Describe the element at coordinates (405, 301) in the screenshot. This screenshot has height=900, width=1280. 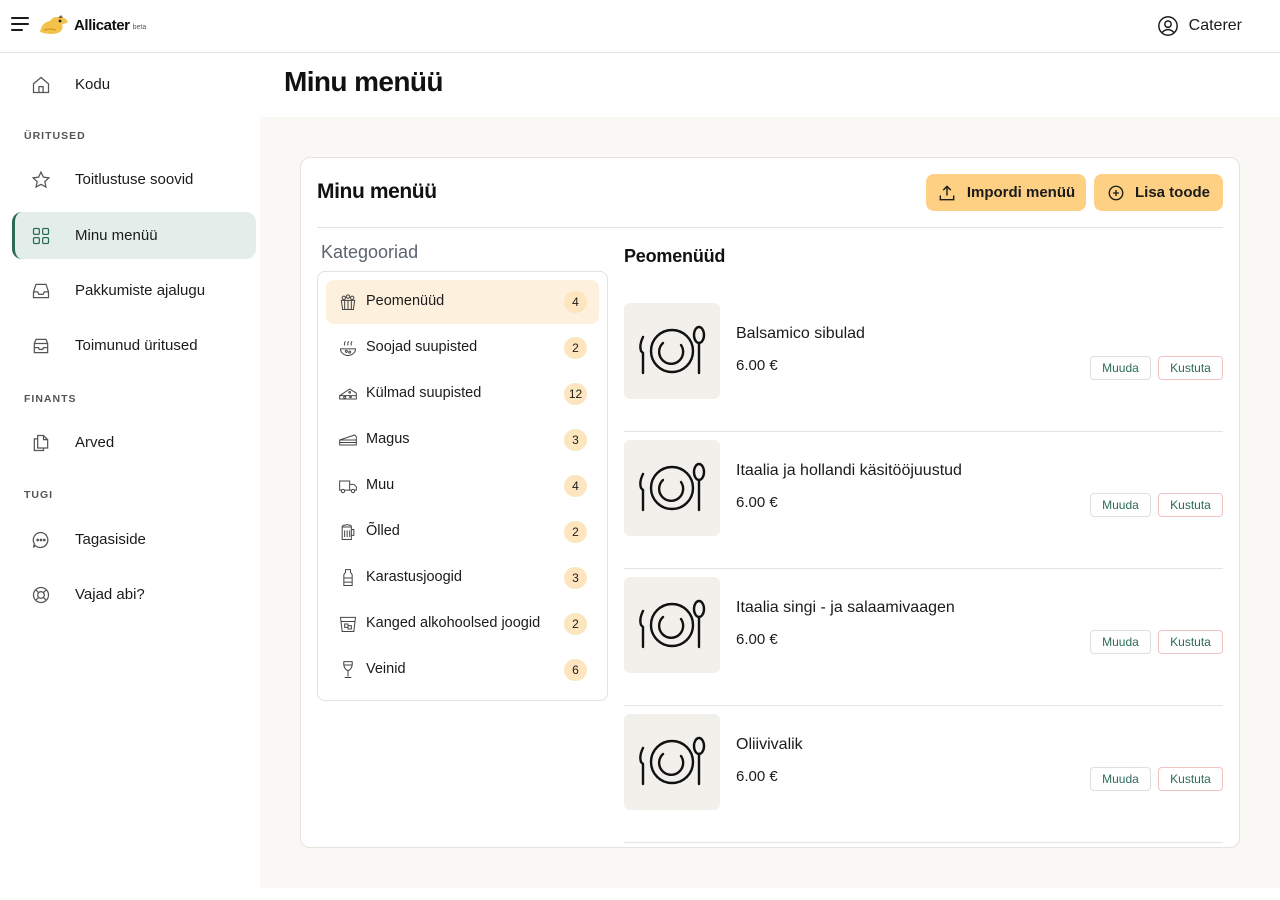
I see `category-label: Peomenüüd` at that location.